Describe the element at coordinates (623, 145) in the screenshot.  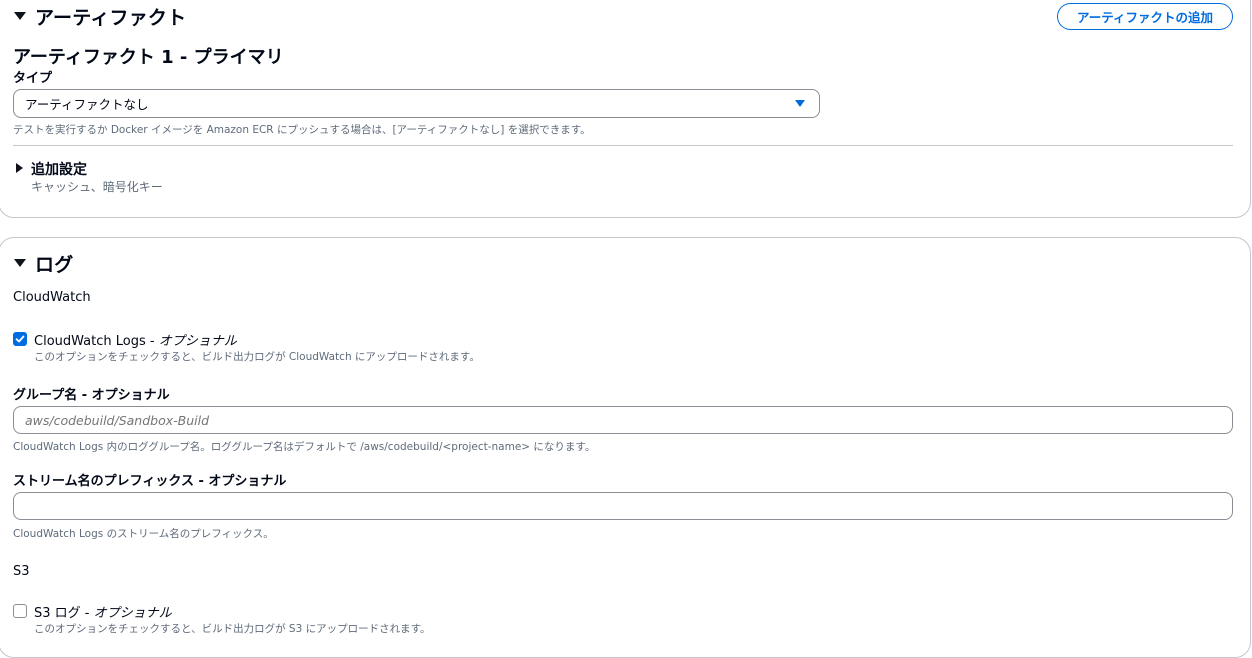
I see `divider` at that location.